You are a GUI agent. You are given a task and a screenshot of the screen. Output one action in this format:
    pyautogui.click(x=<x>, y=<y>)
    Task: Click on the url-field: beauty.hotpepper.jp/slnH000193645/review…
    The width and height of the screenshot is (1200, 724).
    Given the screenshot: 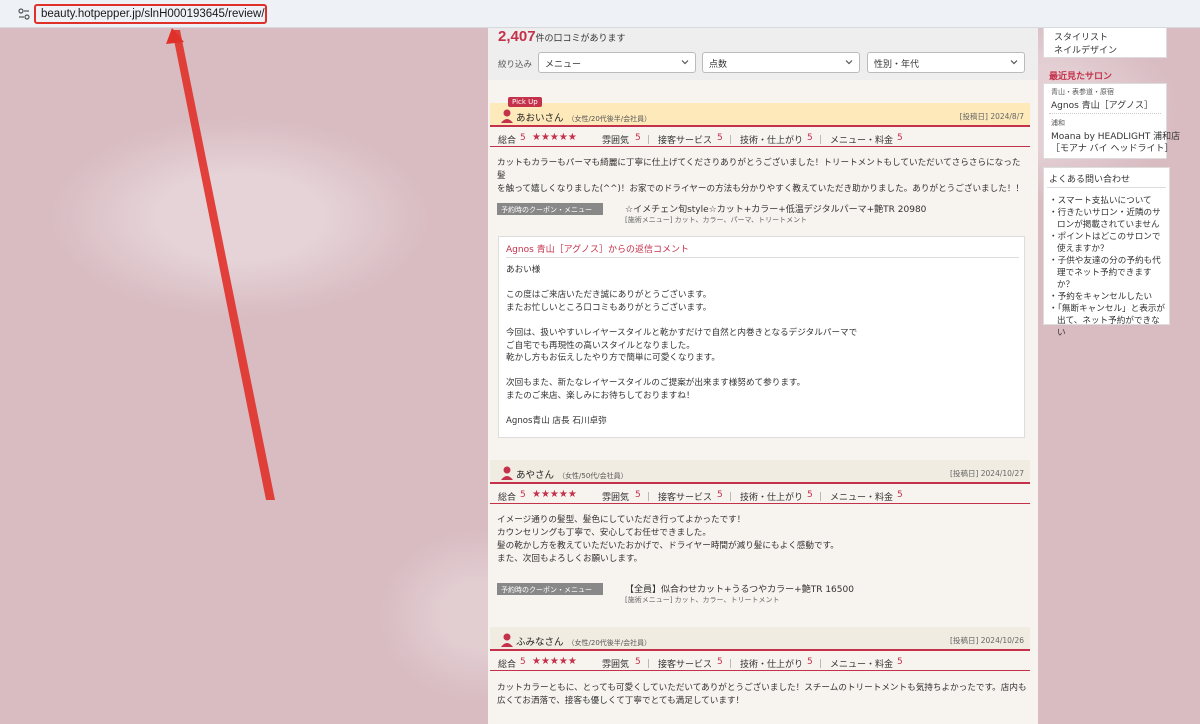 What is the action you would take?
    pyautogui.click(x=150, y=14)
    